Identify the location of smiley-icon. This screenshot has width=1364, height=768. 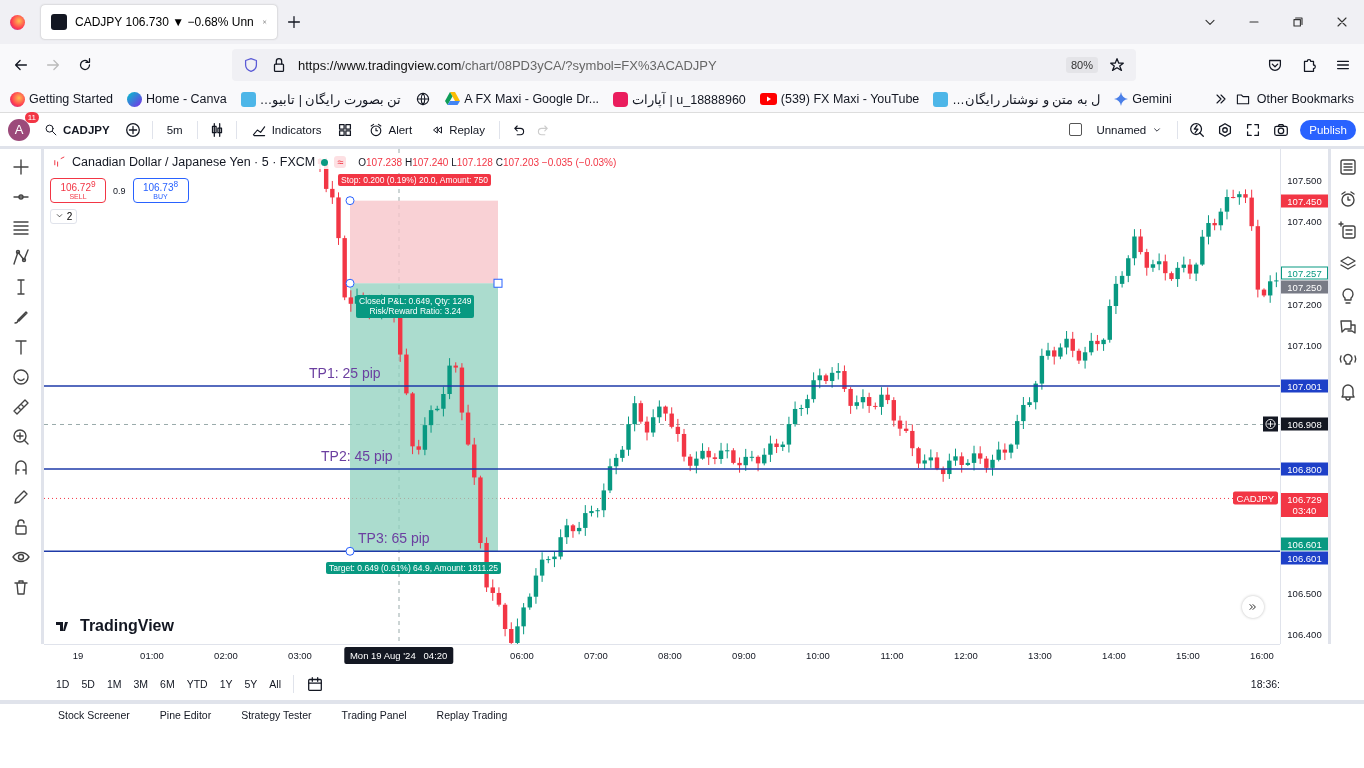
(20, 377).